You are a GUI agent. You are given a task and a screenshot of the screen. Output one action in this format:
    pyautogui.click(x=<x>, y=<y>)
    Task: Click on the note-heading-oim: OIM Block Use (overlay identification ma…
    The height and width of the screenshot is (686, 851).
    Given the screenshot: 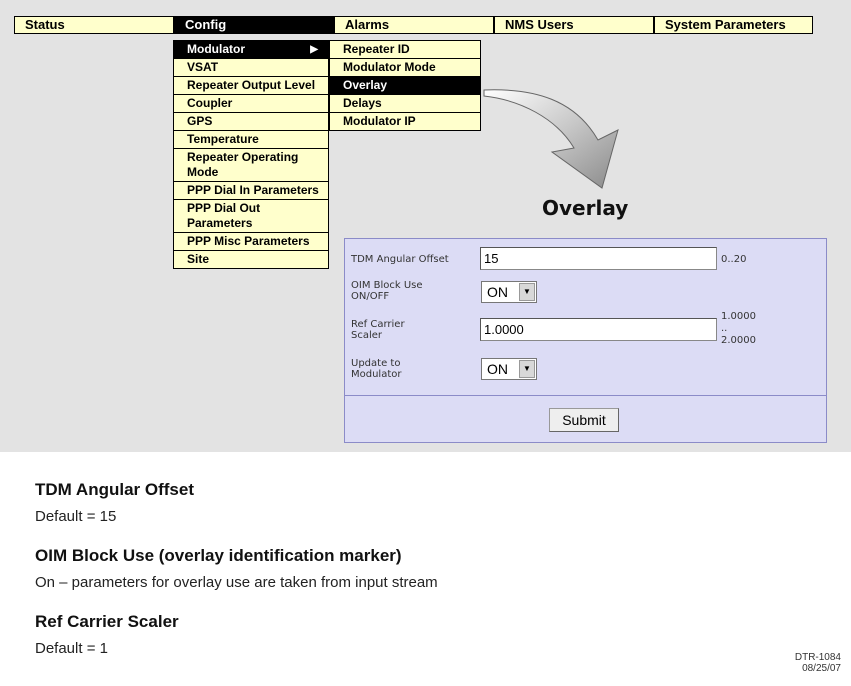 What is the action you would take?
    pyautogui.click(x=218, y=555)
    